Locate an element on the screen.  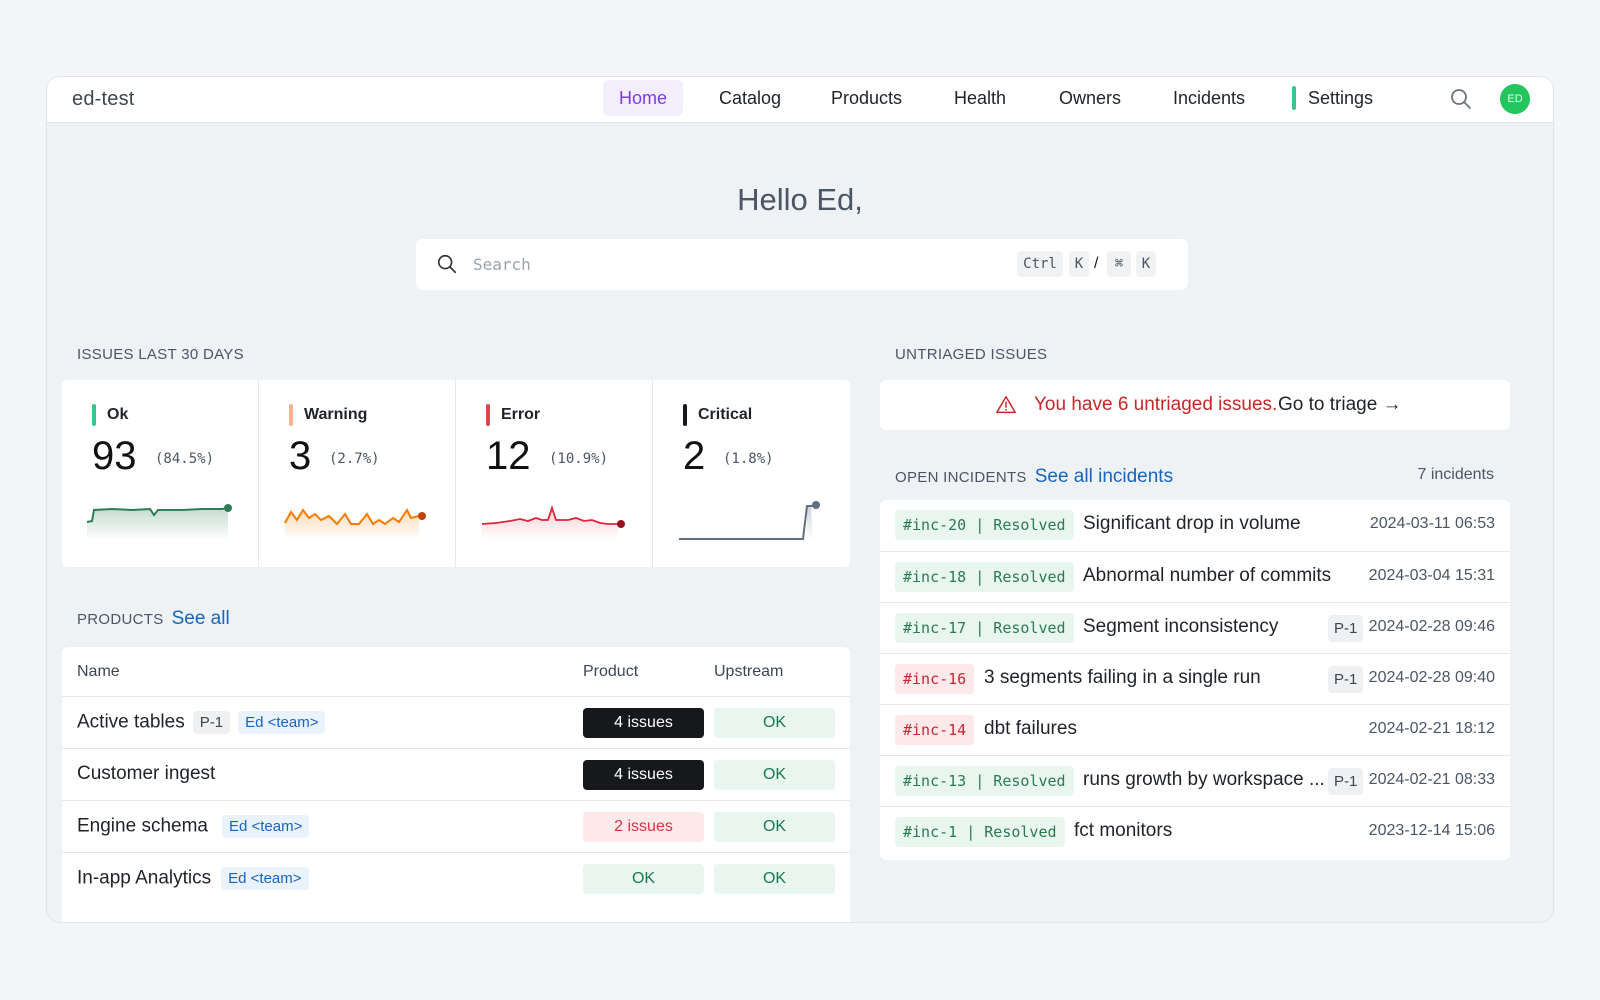
incident-row: #inc-14 dbt failures 2024-02-21 18:12 is located at coordinates (1195, 729).